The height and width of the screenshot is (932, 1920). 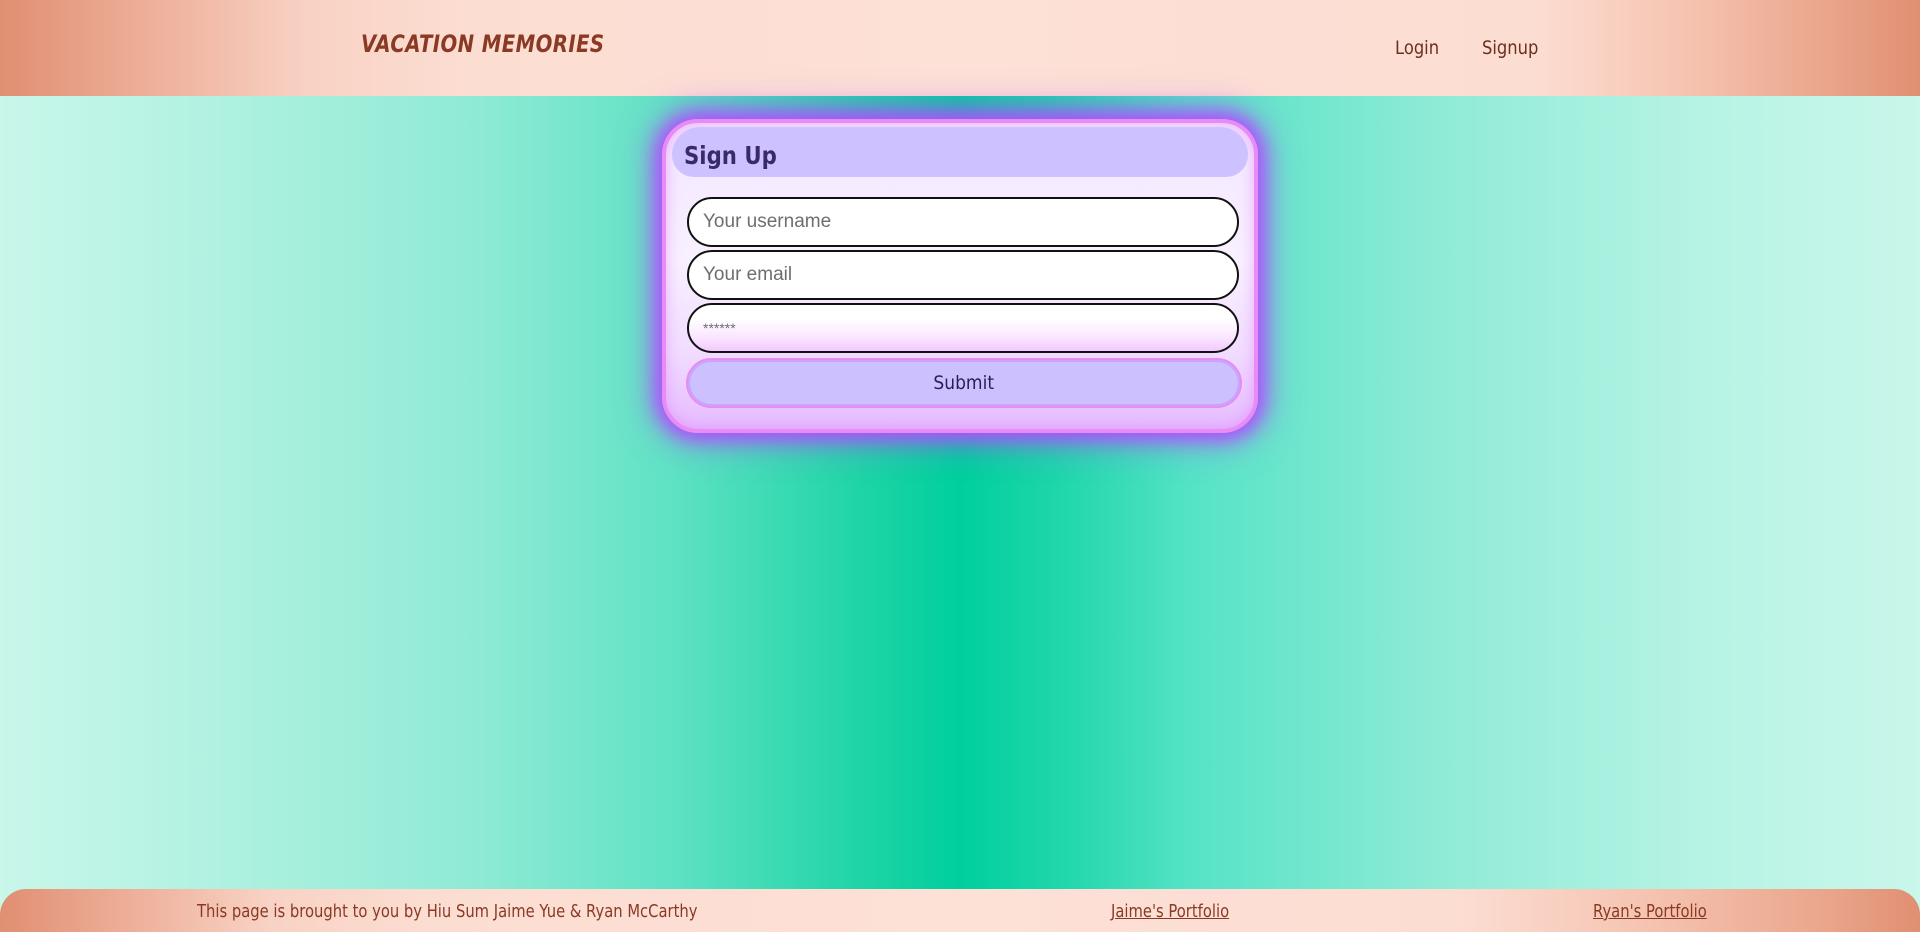 What do you see at coordinates (730, 155) in the screenshot?
I see `signup-title: Sign Up` at bounding box center [730, 155].